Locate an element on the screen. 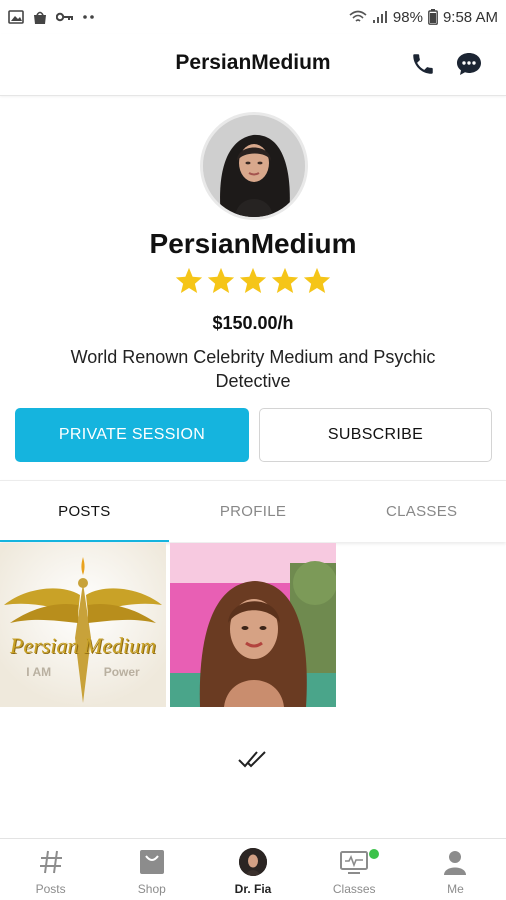  phone-button is located at coordinates (423, 64).